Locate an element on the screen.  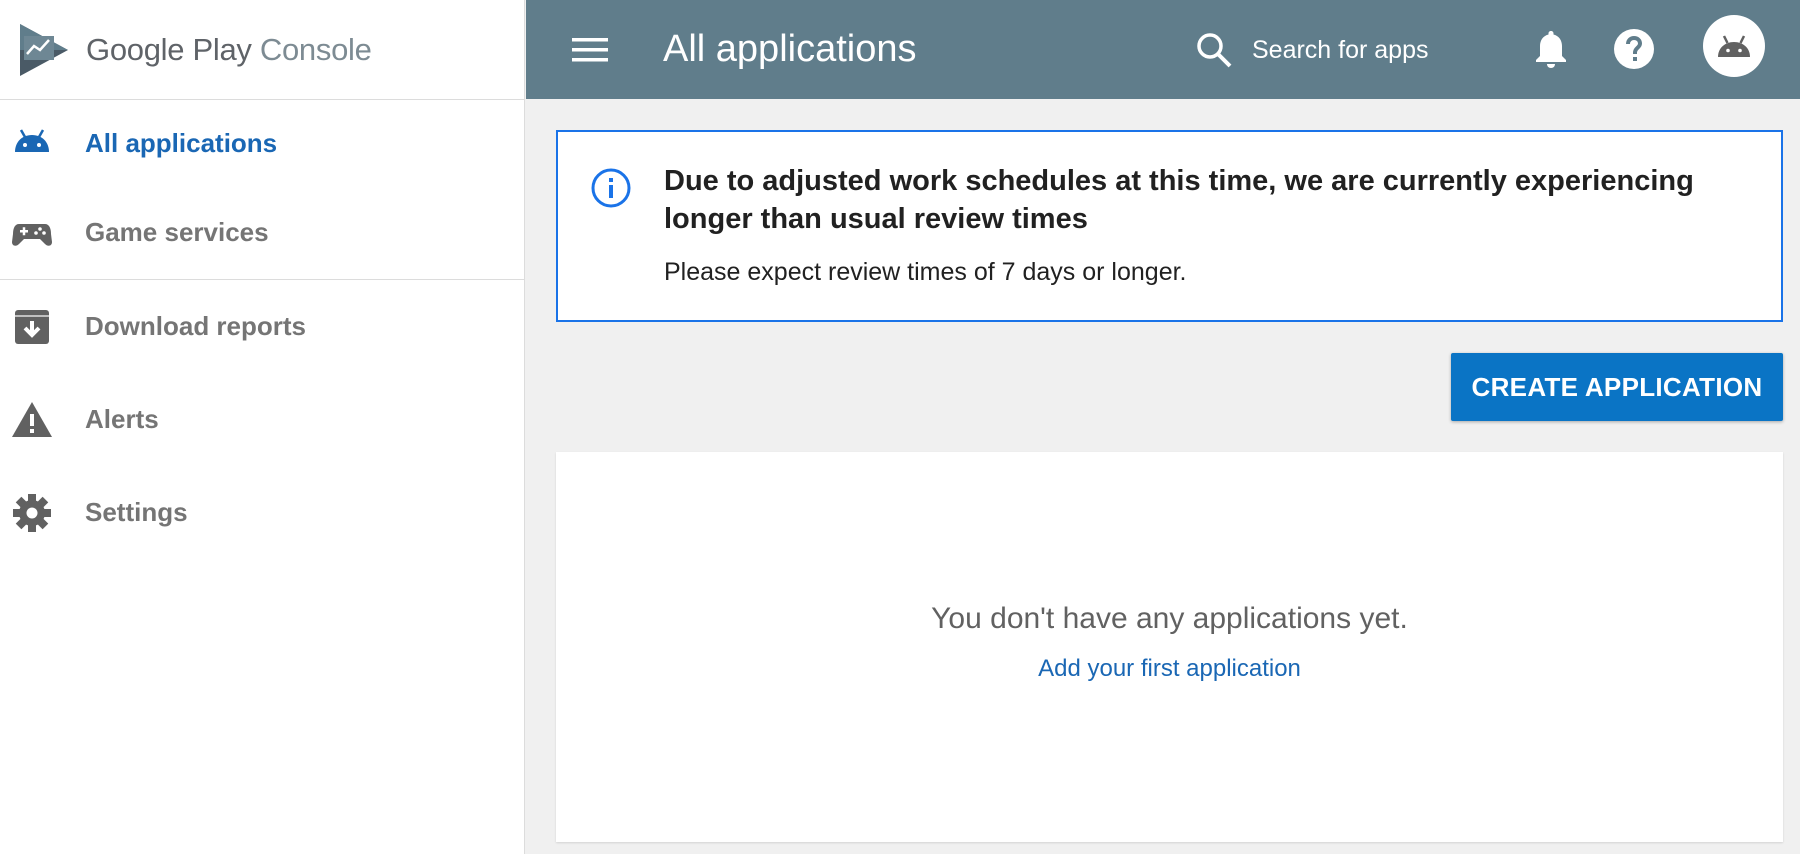
sidebar-item-game-services: Game services is located at coordinates (262, 232).